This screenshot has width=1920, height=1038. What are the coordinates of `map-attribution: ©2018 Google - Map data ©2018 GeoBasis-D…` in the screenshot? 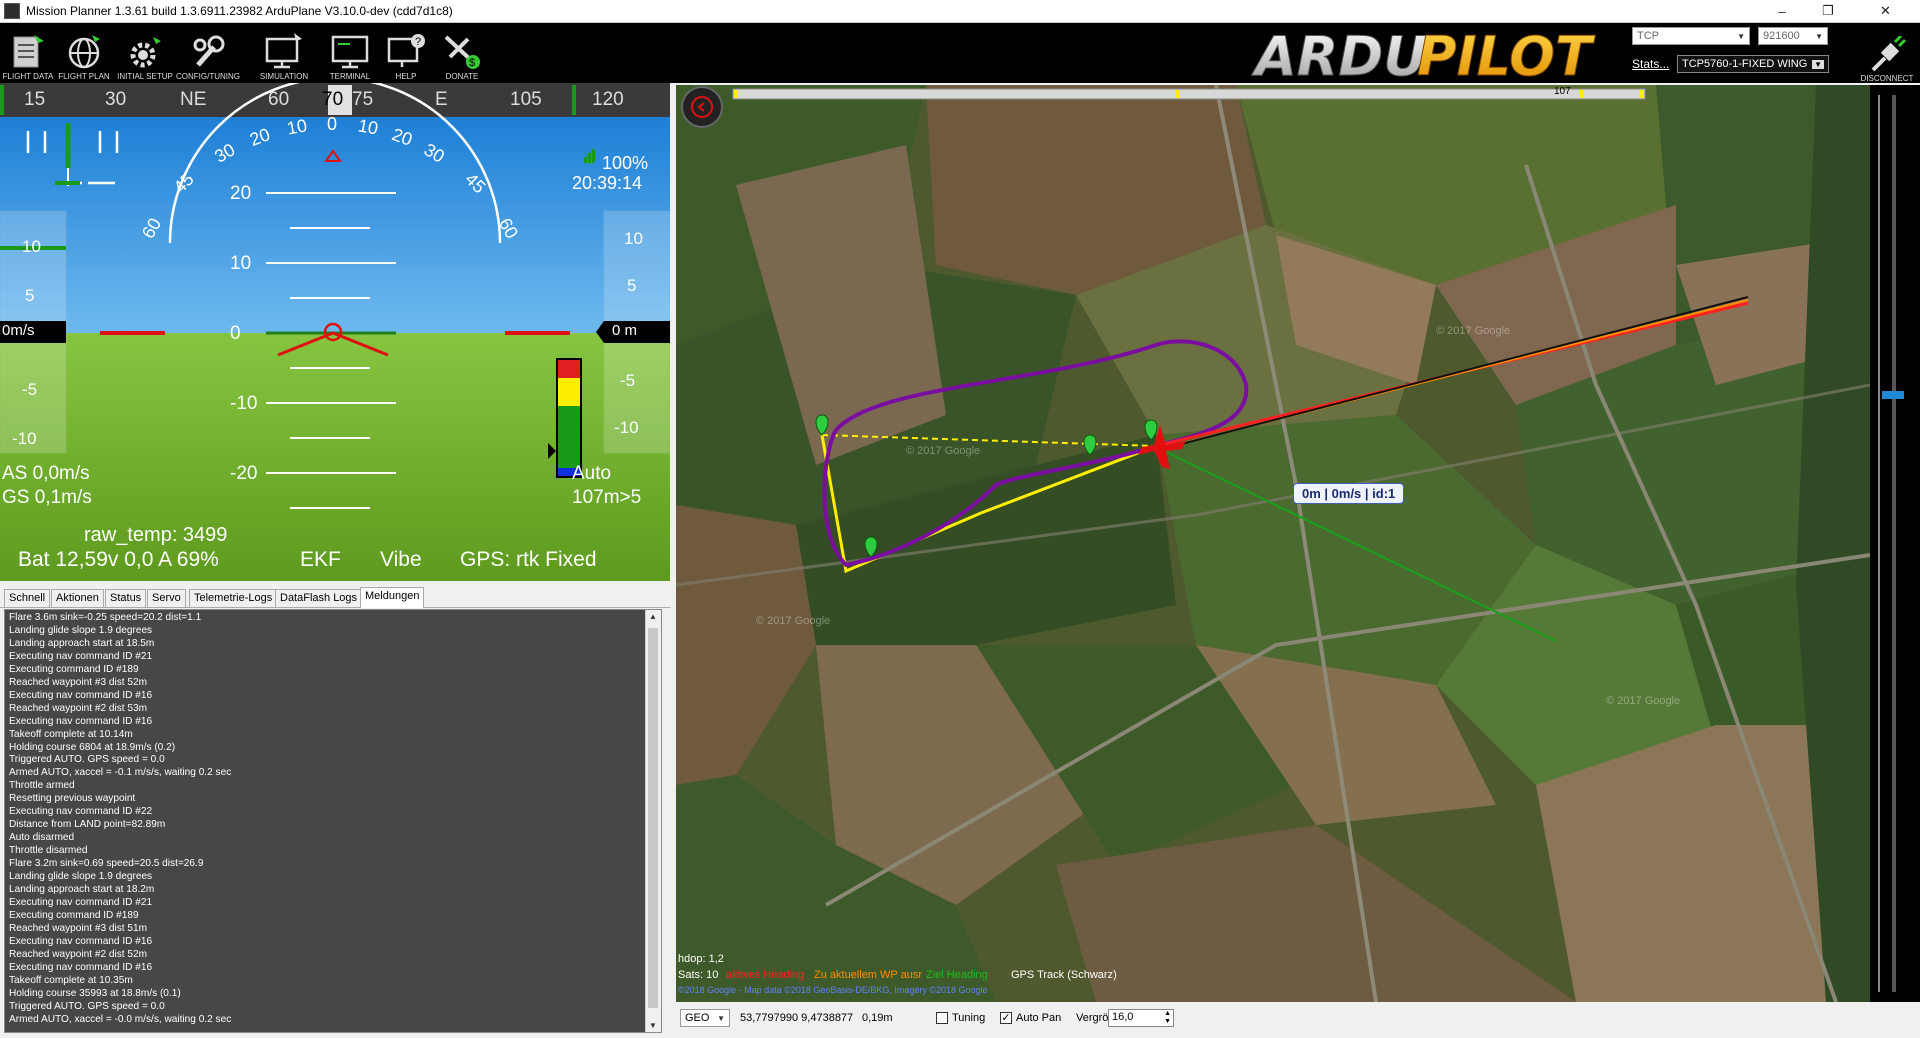 It's located at (833, 990).